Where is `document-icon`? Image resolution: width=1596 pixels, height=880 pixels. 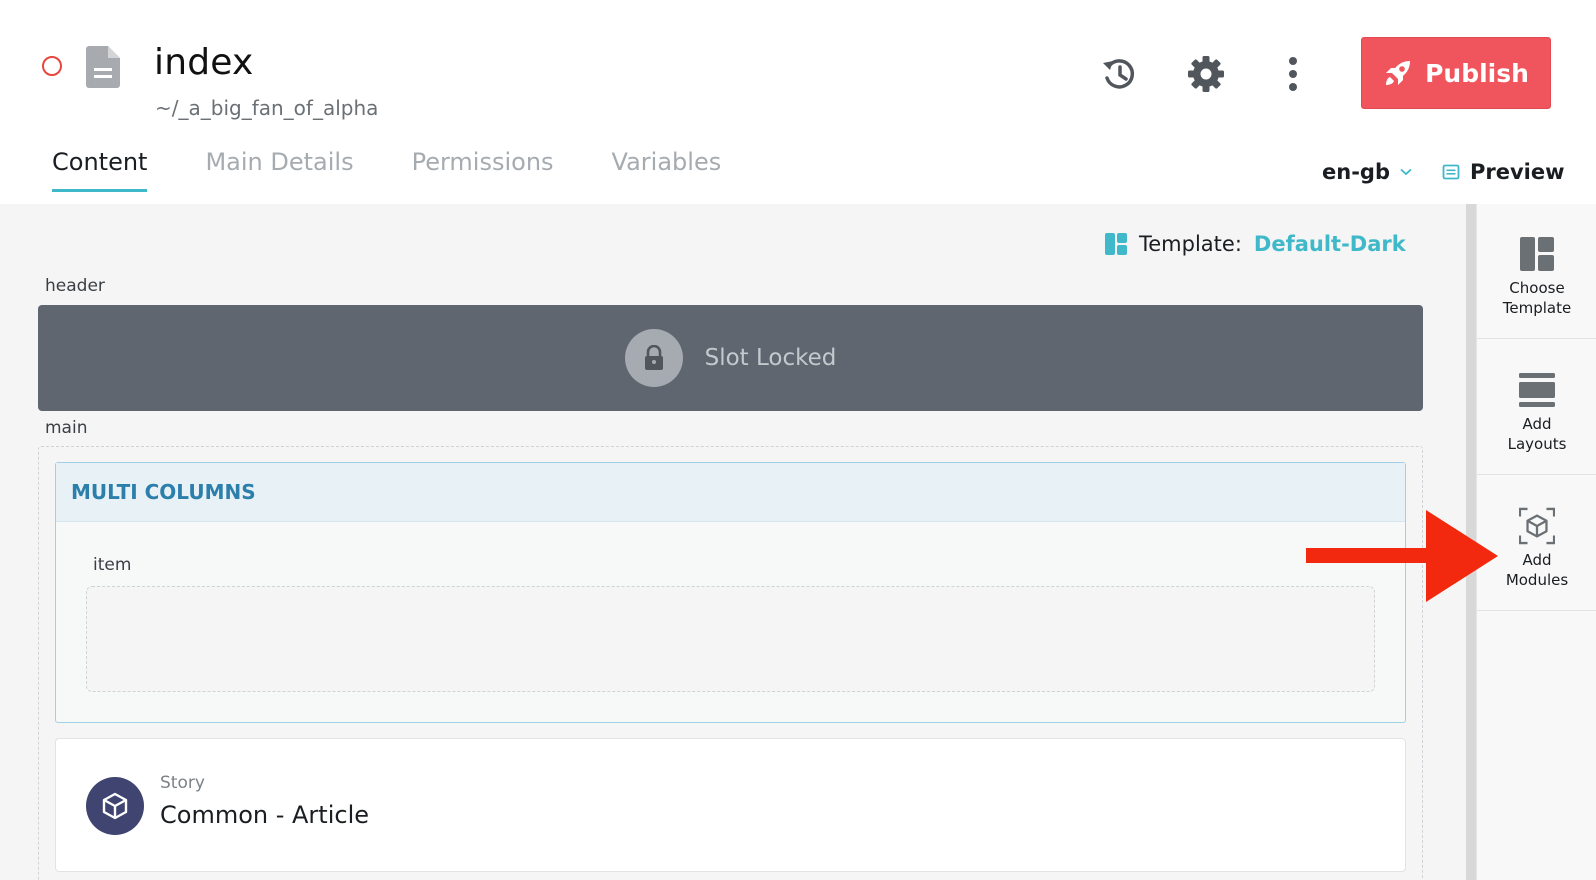 document-icon is located at coordinates (103, 67).